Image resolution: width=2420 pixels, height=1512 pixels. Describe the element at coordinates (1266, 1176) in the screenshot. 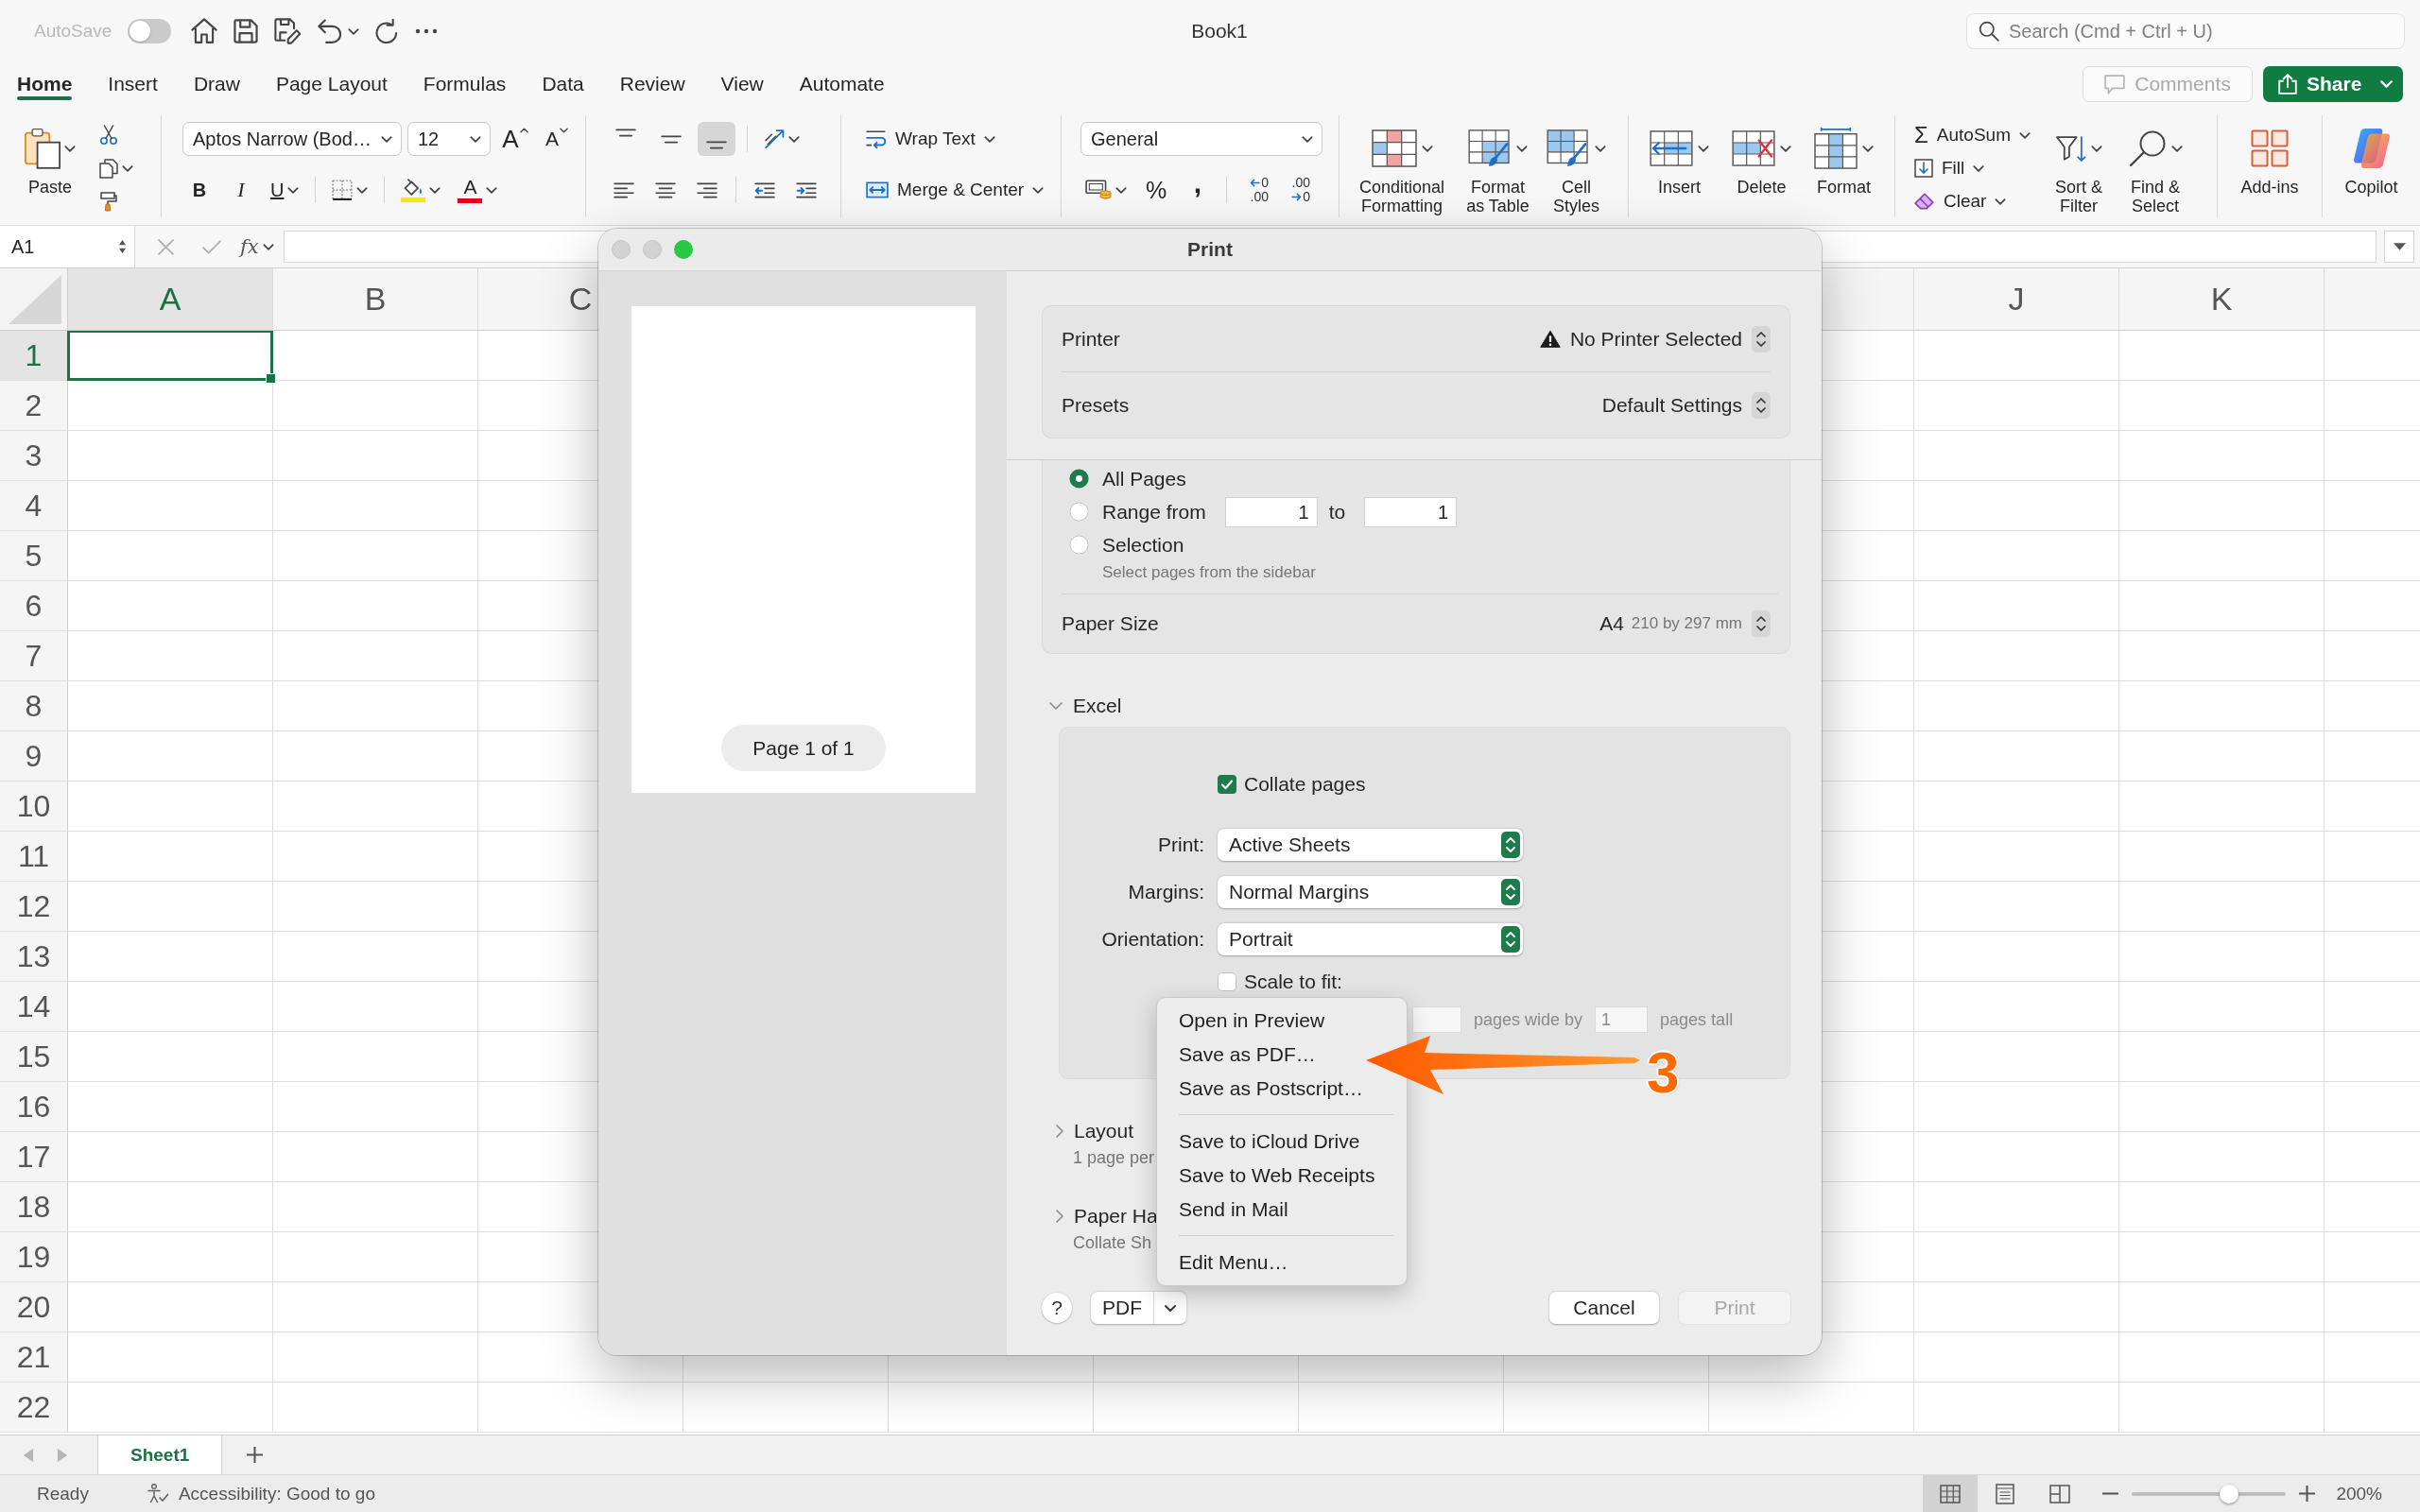

I see `menu-item: Save to Web Receipts` at that location.